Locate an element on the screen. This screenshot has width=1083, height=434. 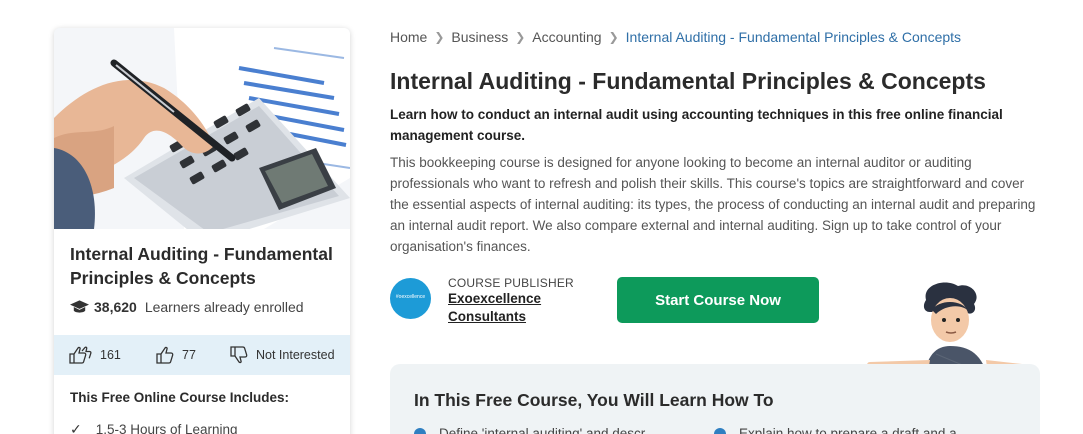
enrolled-label: Learners already enrolled is located at coordinates (224, 307).